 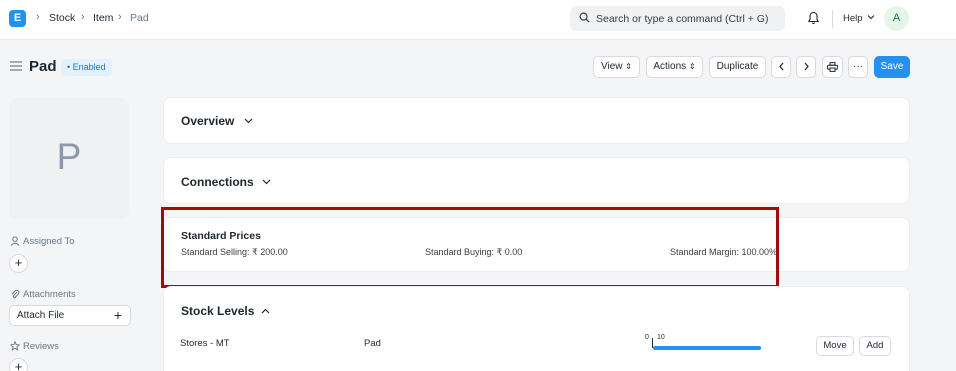 I want to click on item-image-placeholder: P, so click(x=69, y=158).